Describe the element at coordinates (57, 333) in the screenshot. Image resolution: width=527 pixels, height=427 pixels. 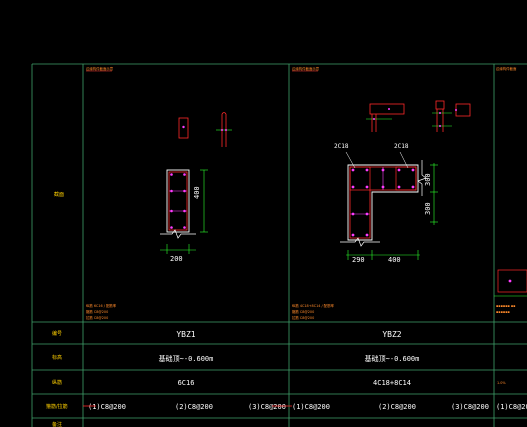
I see `row-label-id: 编号` at that location.